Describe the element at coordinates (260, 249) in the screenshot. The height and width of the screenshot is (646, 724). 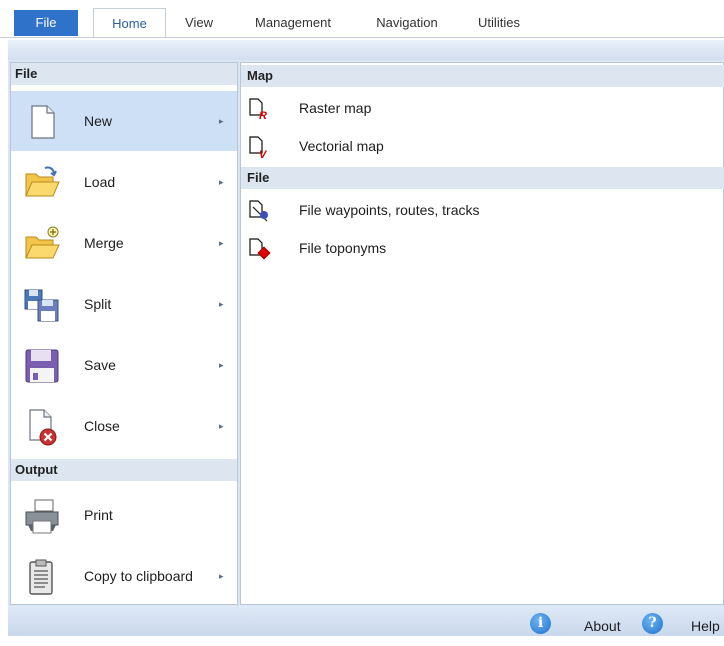
I see `toponyms-file-icon` at that location.